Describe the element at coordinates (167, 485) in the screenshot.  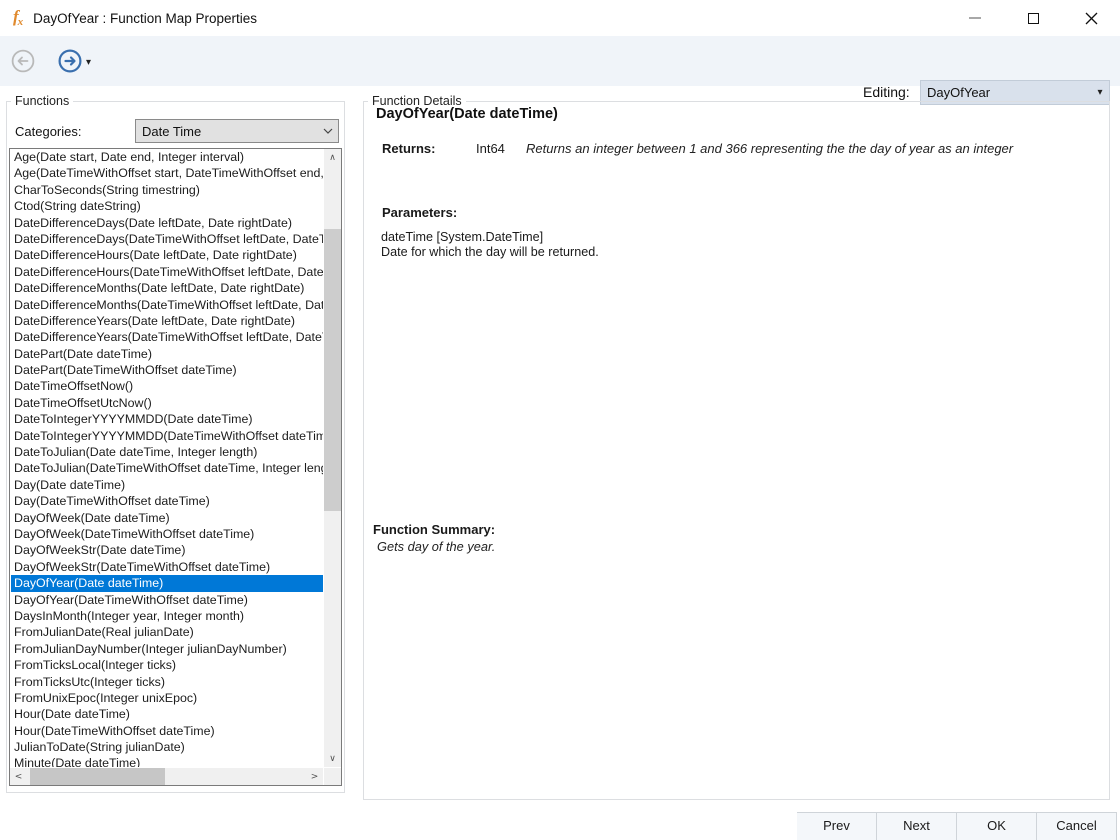
I see `function-list-item: Day(Date dateTime)` at that location.